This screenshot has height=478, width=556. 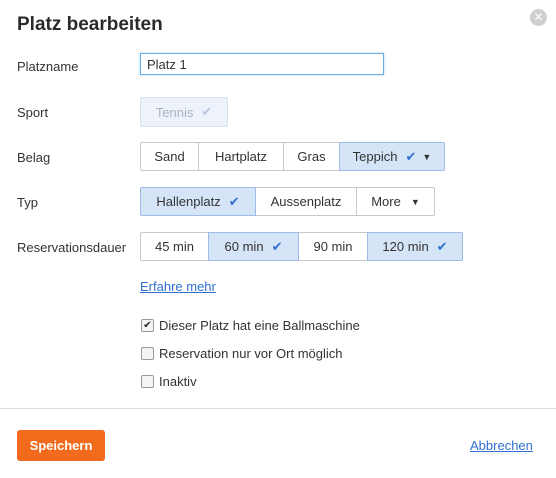 What do you see at coordinates (501, 445) in the screenshot?
I see `cancel-link: Abbrechen` at bounding box center [501, 445].